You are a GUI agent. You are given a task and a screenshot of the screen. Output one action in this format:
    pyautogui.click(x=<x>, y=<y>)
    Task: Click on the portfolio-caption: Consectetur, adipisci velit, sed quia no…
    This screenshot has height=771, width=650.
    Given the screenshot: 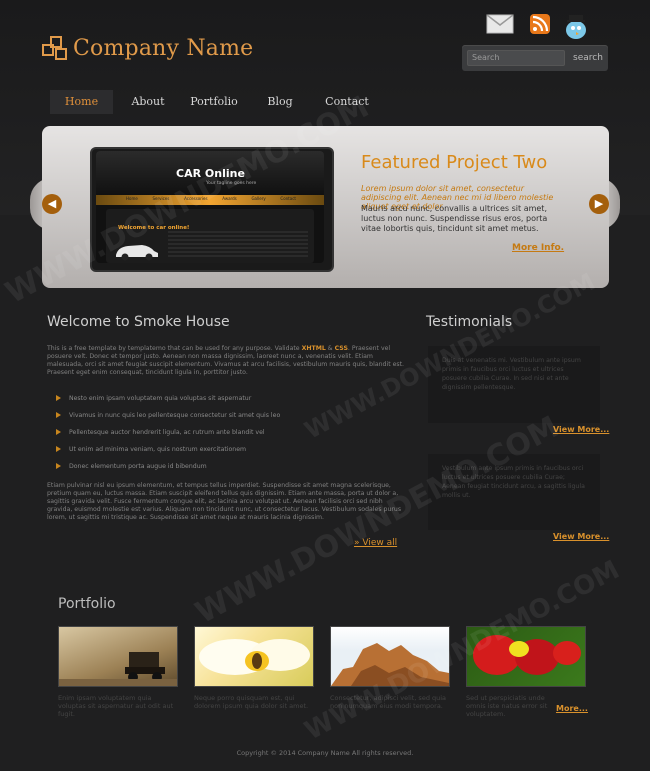 What is the action you would take?
    pyautogui.click(x=388, y=702)
    